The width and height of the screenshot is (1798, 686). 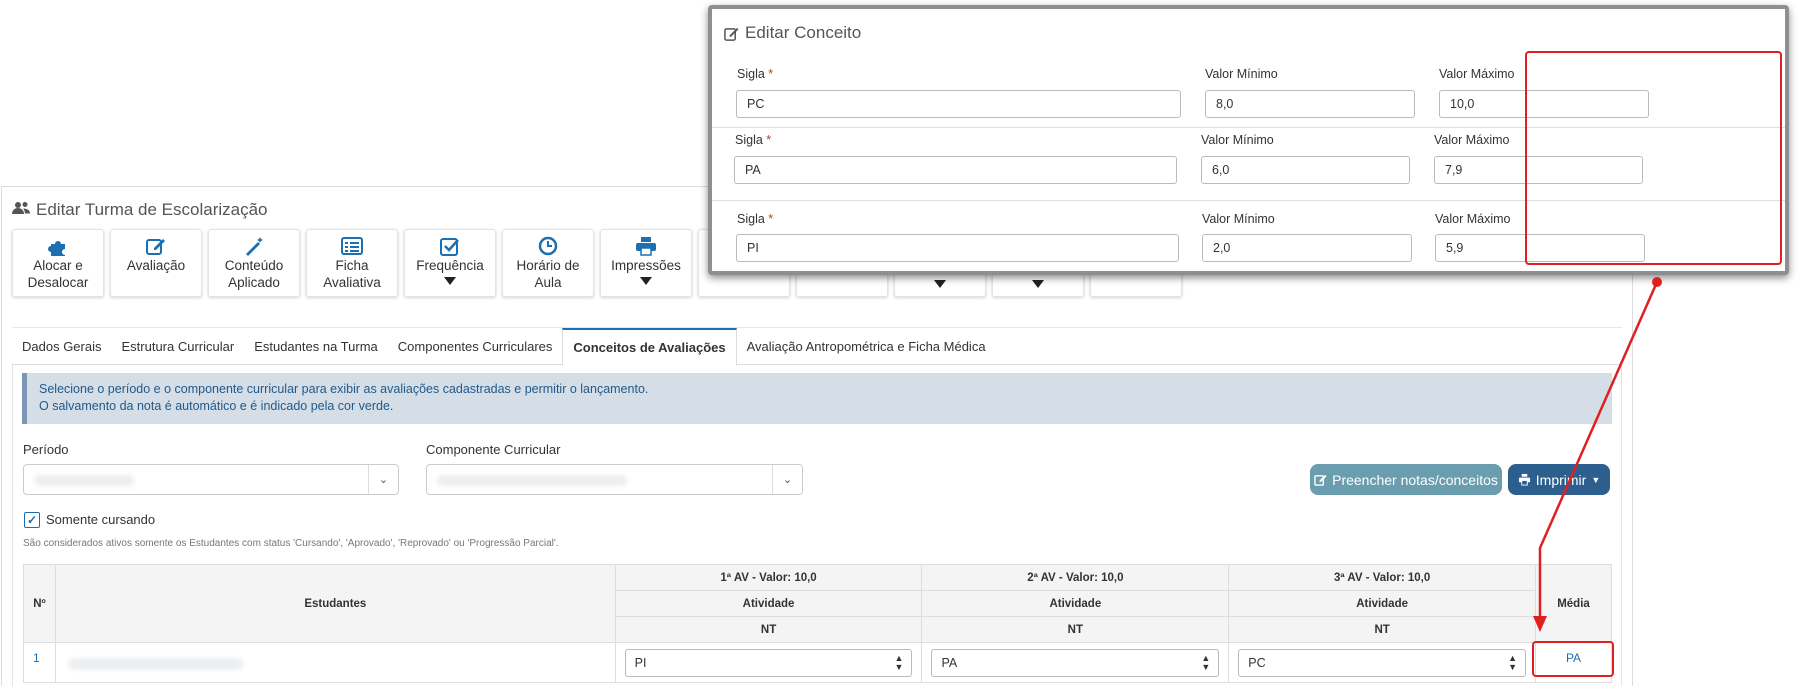 I want to click on arrow-head-icon, so click(x=1540, y=624).